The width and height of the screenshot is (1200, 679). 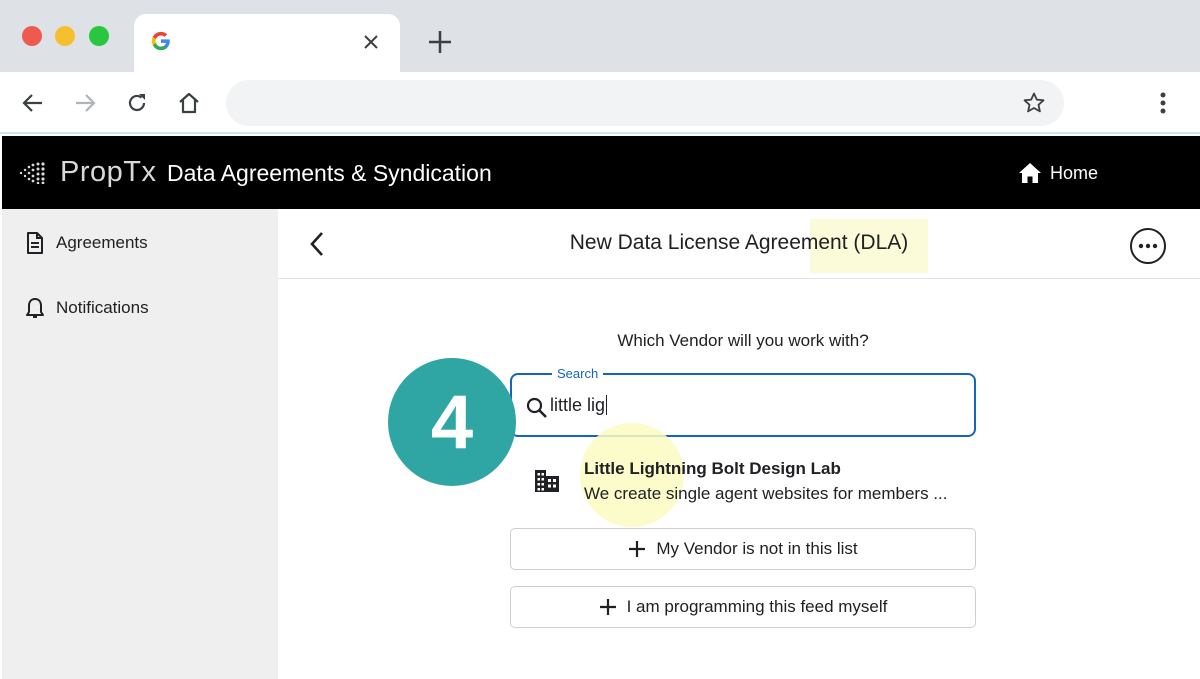 What do you see at coordinates (600, 36) in the screenshot?
I see `browser-tab-strip` at bounding box center [600, 36].